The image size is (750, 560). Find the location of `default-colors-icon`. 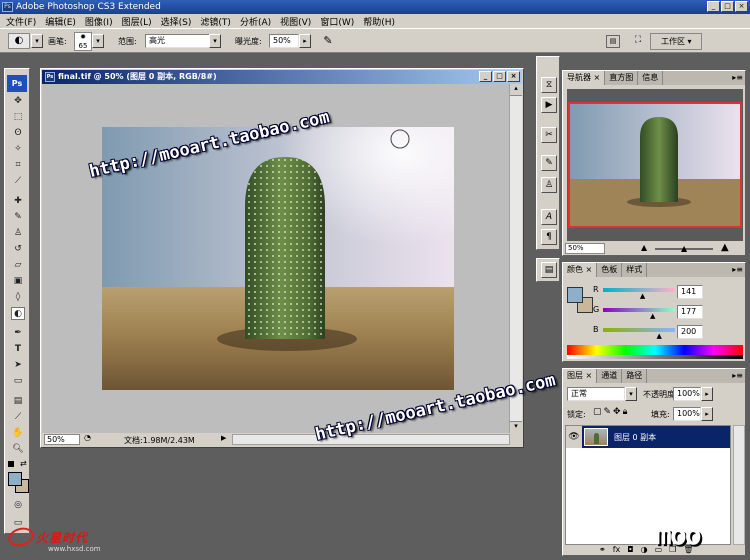

default-colors-icon is located at coordinates (11, 464).